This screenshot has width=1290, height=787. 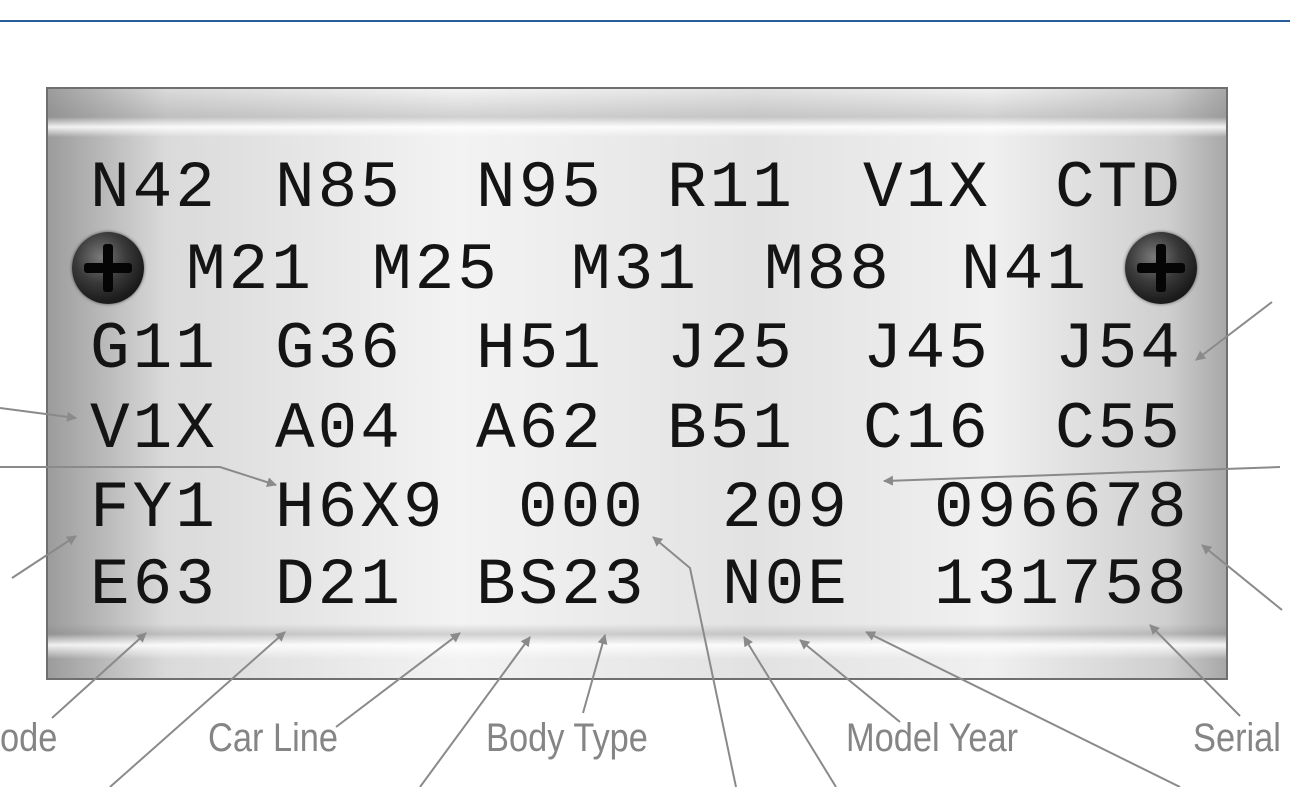 I want to click on label-car-line: Car Line, so click(x=273, y=738).